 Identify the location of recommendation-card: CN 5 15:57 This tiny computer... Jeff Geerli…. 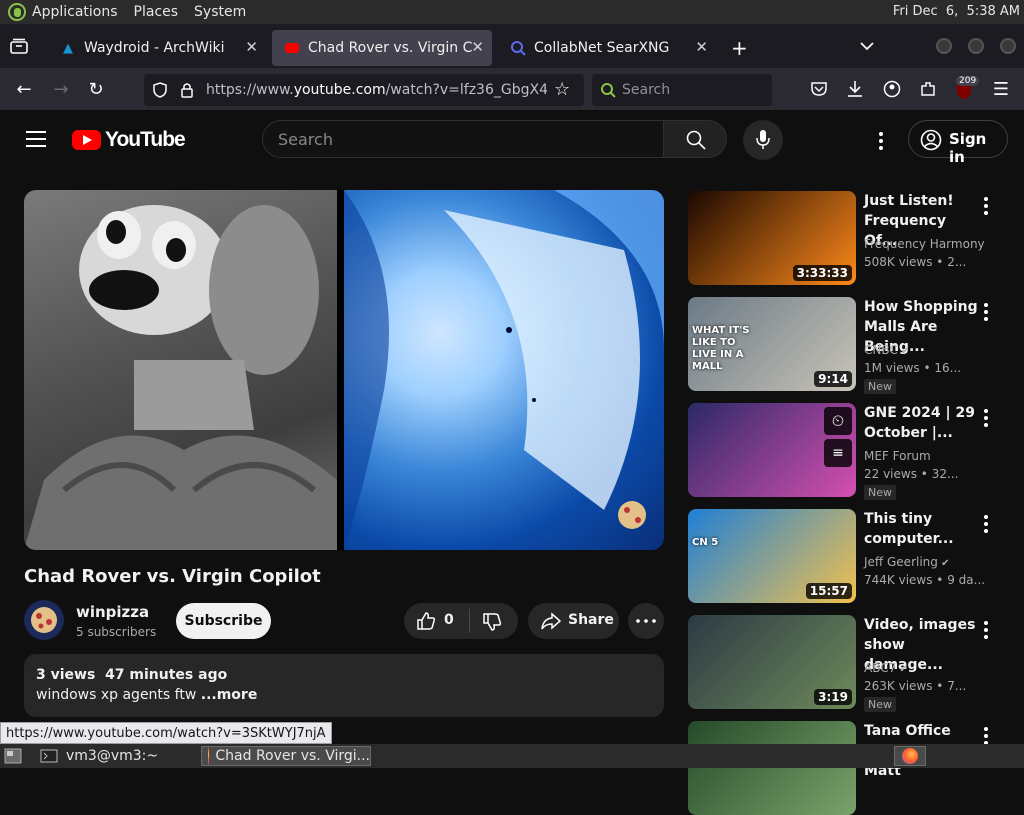
(848, 556).